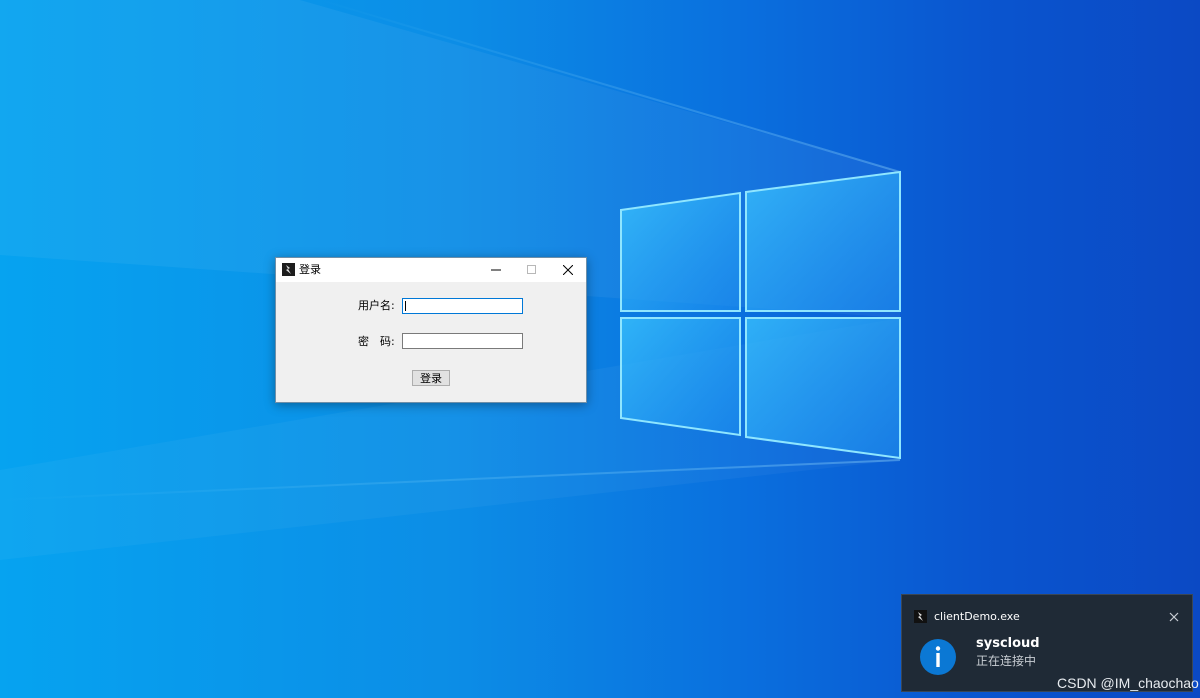 This screenshot has width=1200, height=698. What do you see at coordinates (431, 270) in the screenshot?
I see `title-bar: 登录` at bounding box center [431, 270].